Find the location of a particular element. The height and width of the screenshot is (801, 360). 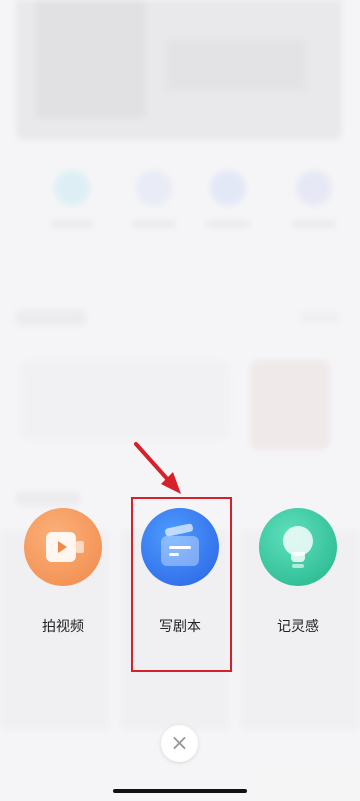

close-button: × is located at coordinates (179, 743).